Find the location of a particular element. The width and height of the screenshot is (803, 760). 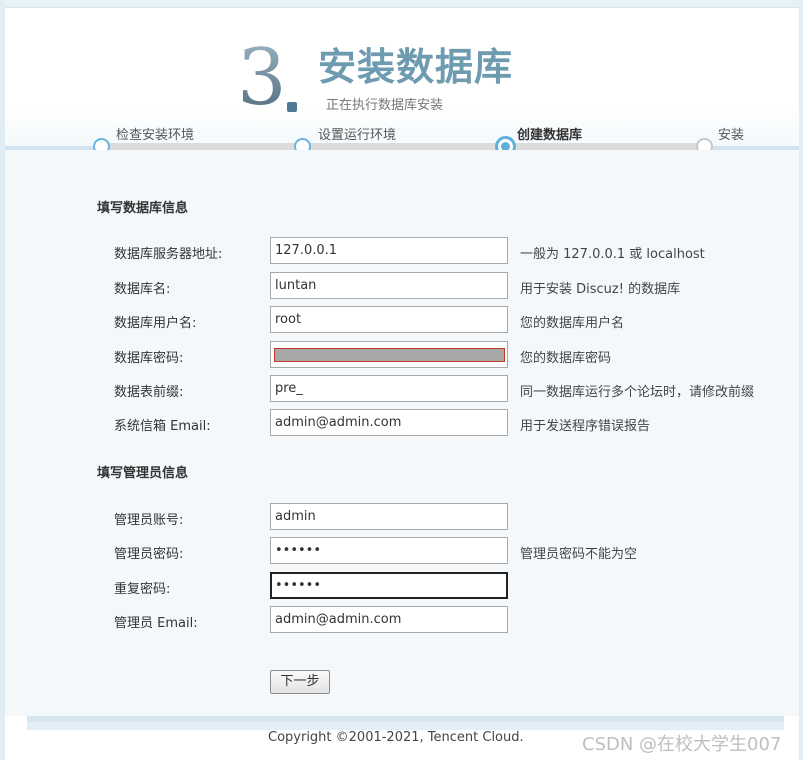

db-user-label: 数据库用户名: is located at coordinates (155, 323).